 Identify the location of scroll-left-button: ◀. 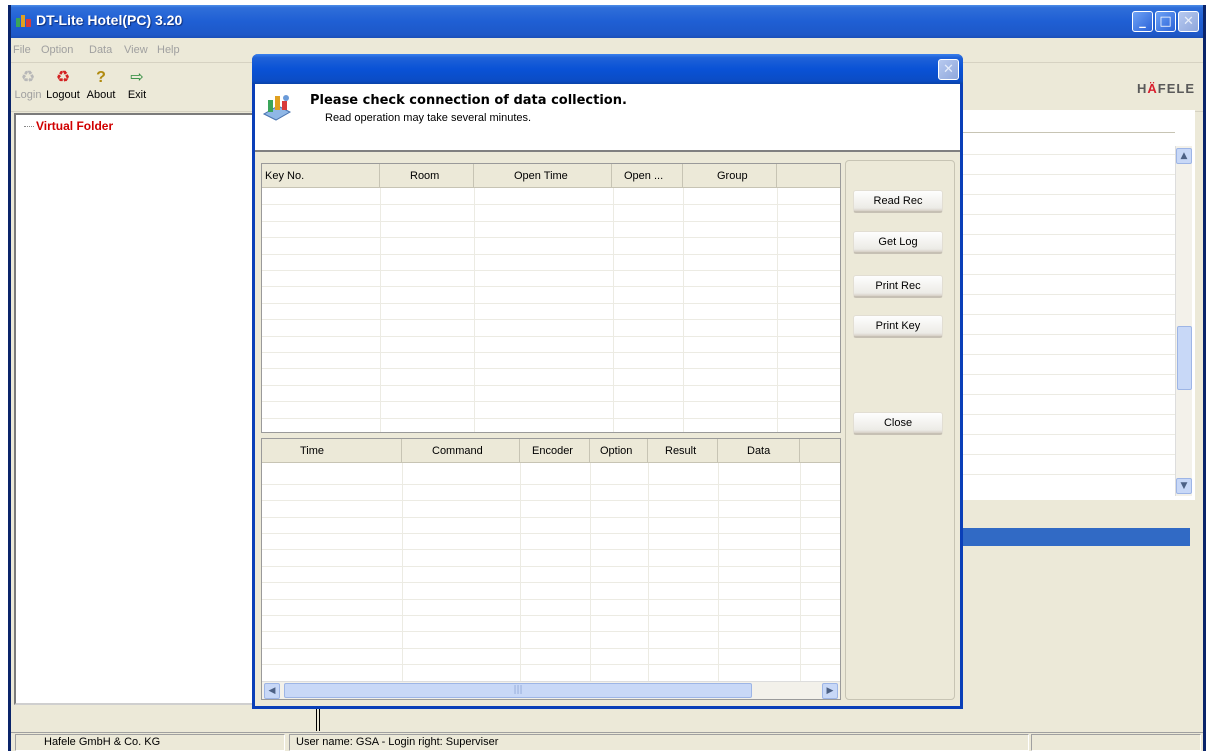
(272, 691).